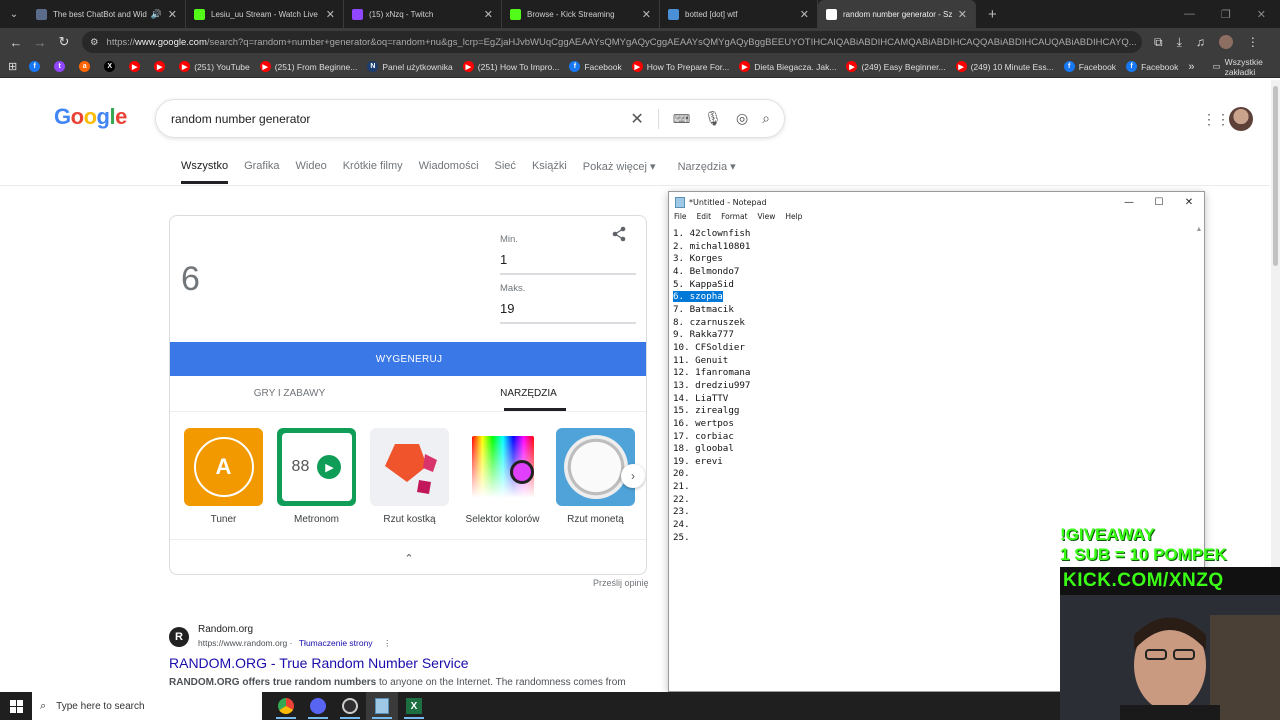 Image resolution: width=1280 pixels, height=720 pixels. Describe the element at coordinates (621, 583) in the screenshot. I see `feedback-link: Prześlij opinię` at that location.